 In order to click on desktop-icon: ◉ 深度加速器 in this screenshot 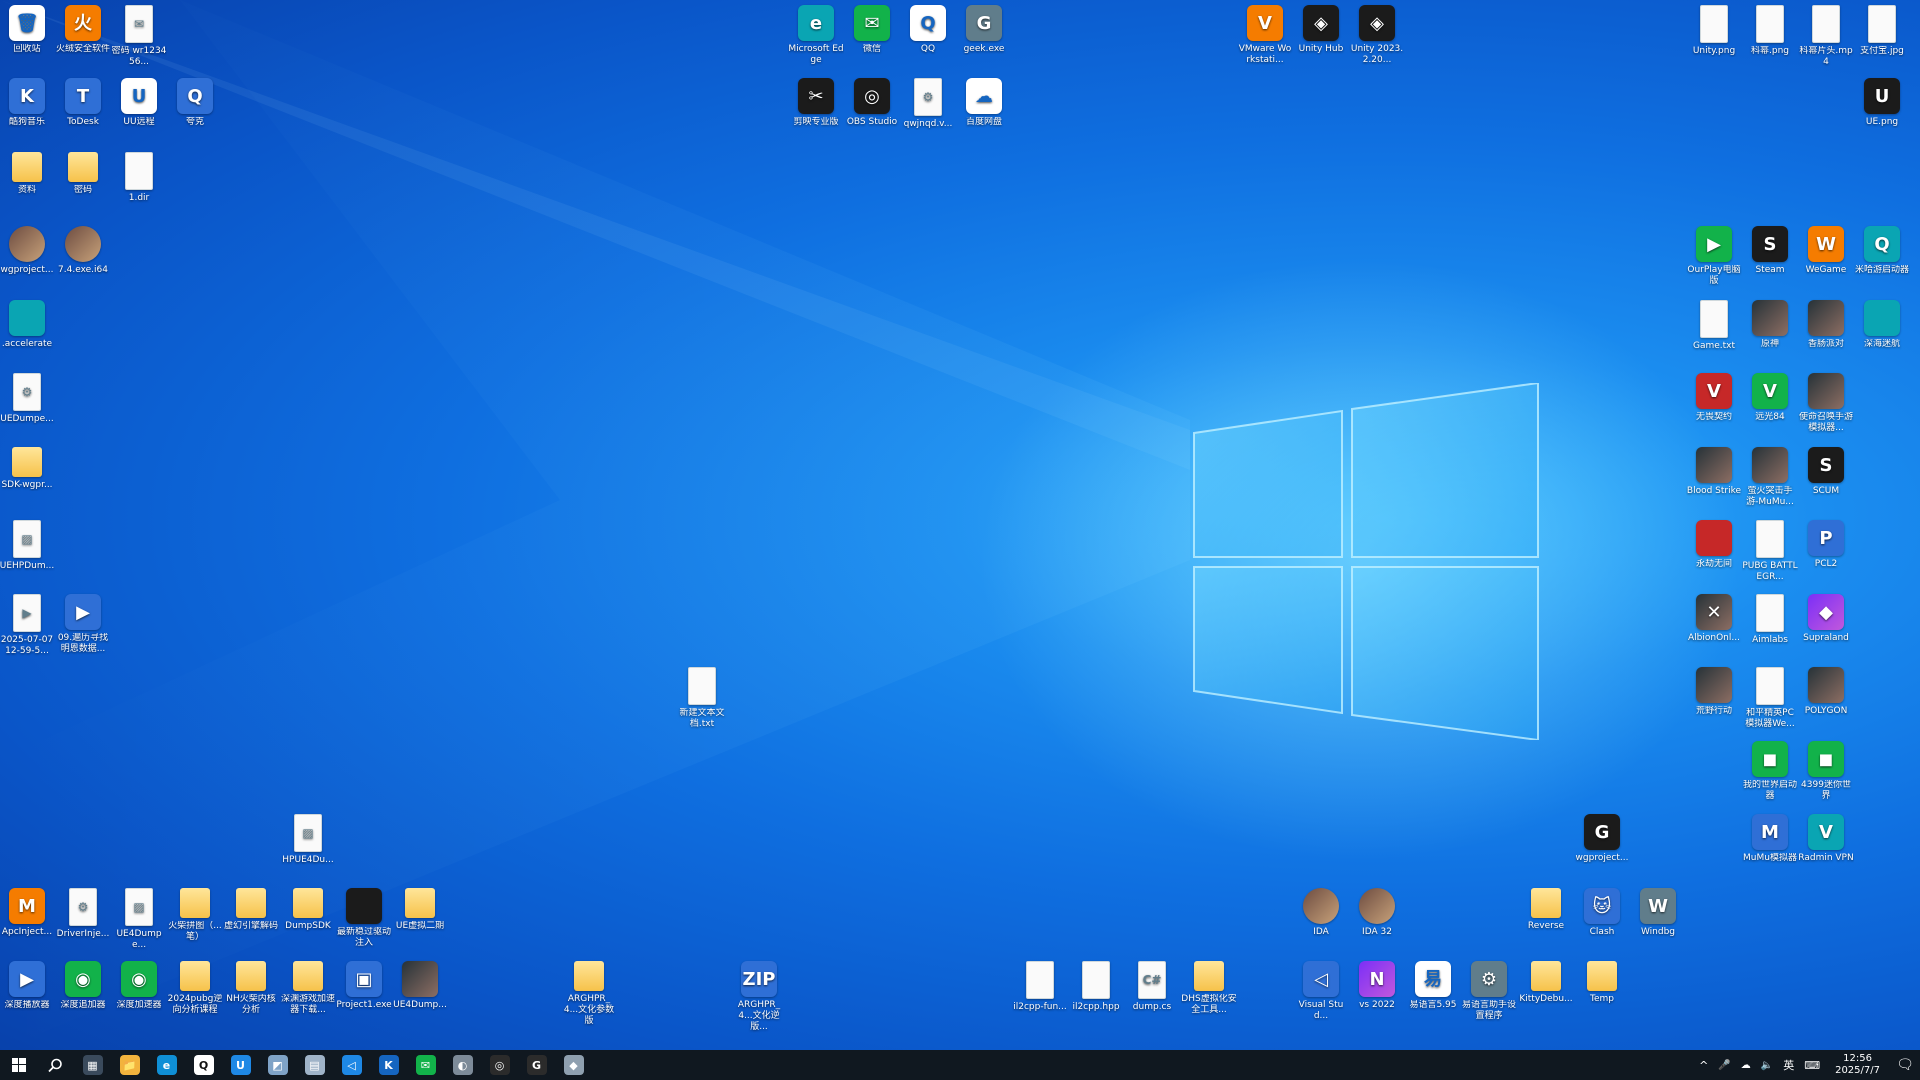, I will do `click(139, 986)`.